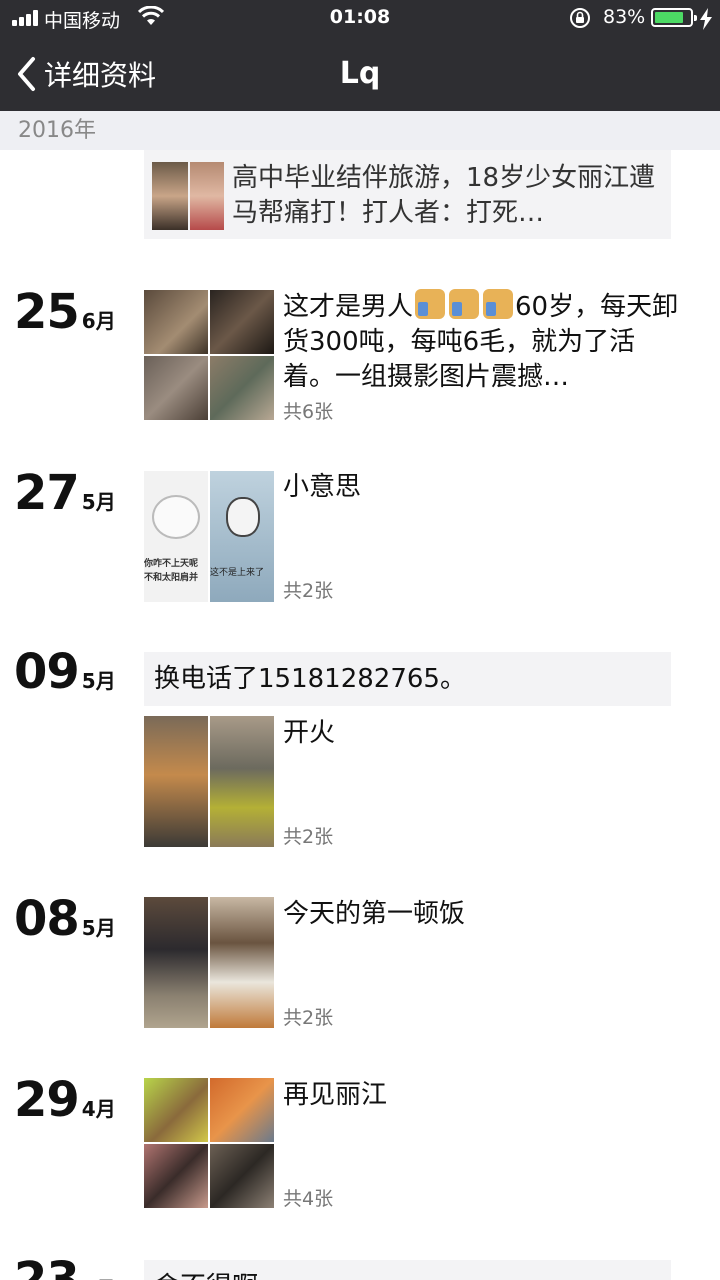 This screenshot has height=1280, width=720. What do you see at coordinates (237, 573) in the screenshot?
I see `meme-caption: 这不是上来了` at bounding box center [237, 573].